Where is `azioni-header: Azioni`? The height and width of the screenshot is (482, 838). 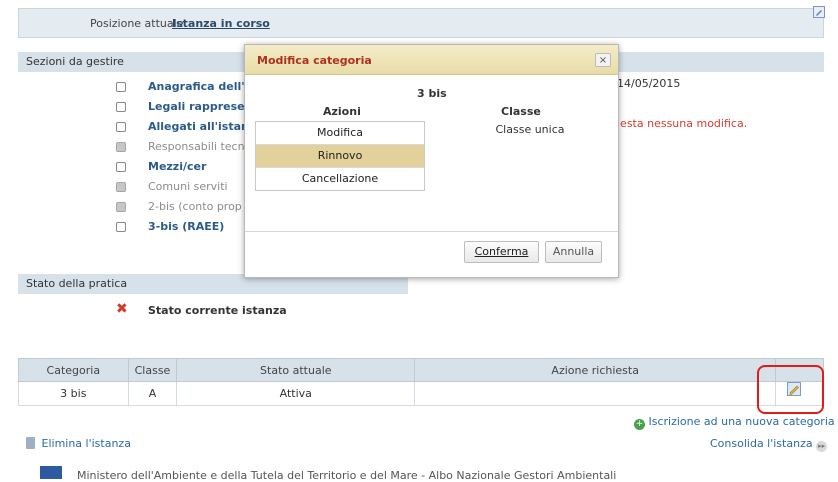
azioni-header: Azioni is located at coordinates (342, 111).